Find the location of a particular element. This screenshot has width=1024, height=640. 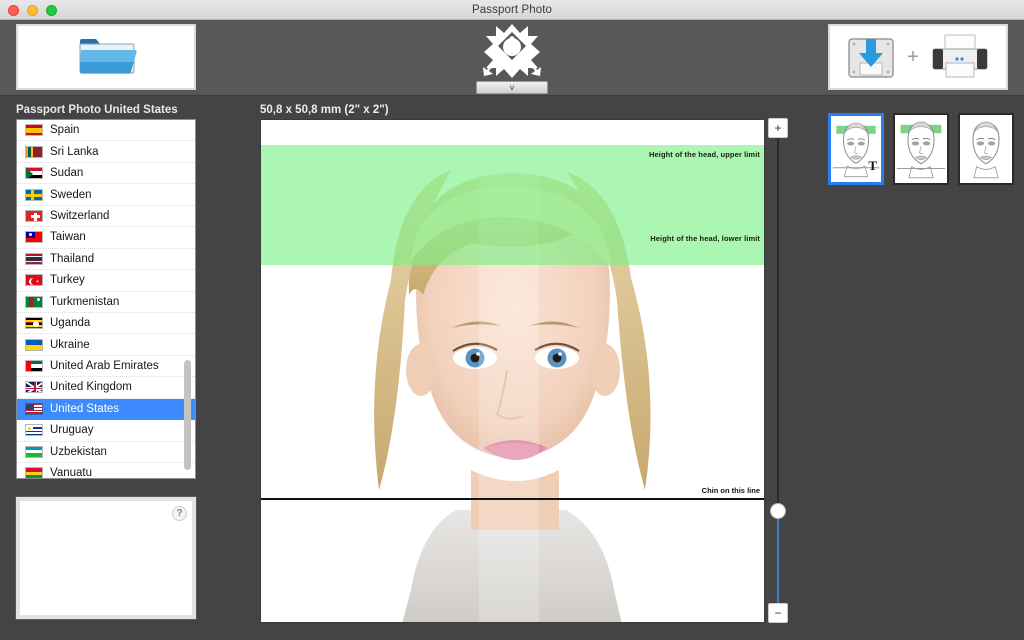

sri-lanka-flag is located at coordinates (34, 151).